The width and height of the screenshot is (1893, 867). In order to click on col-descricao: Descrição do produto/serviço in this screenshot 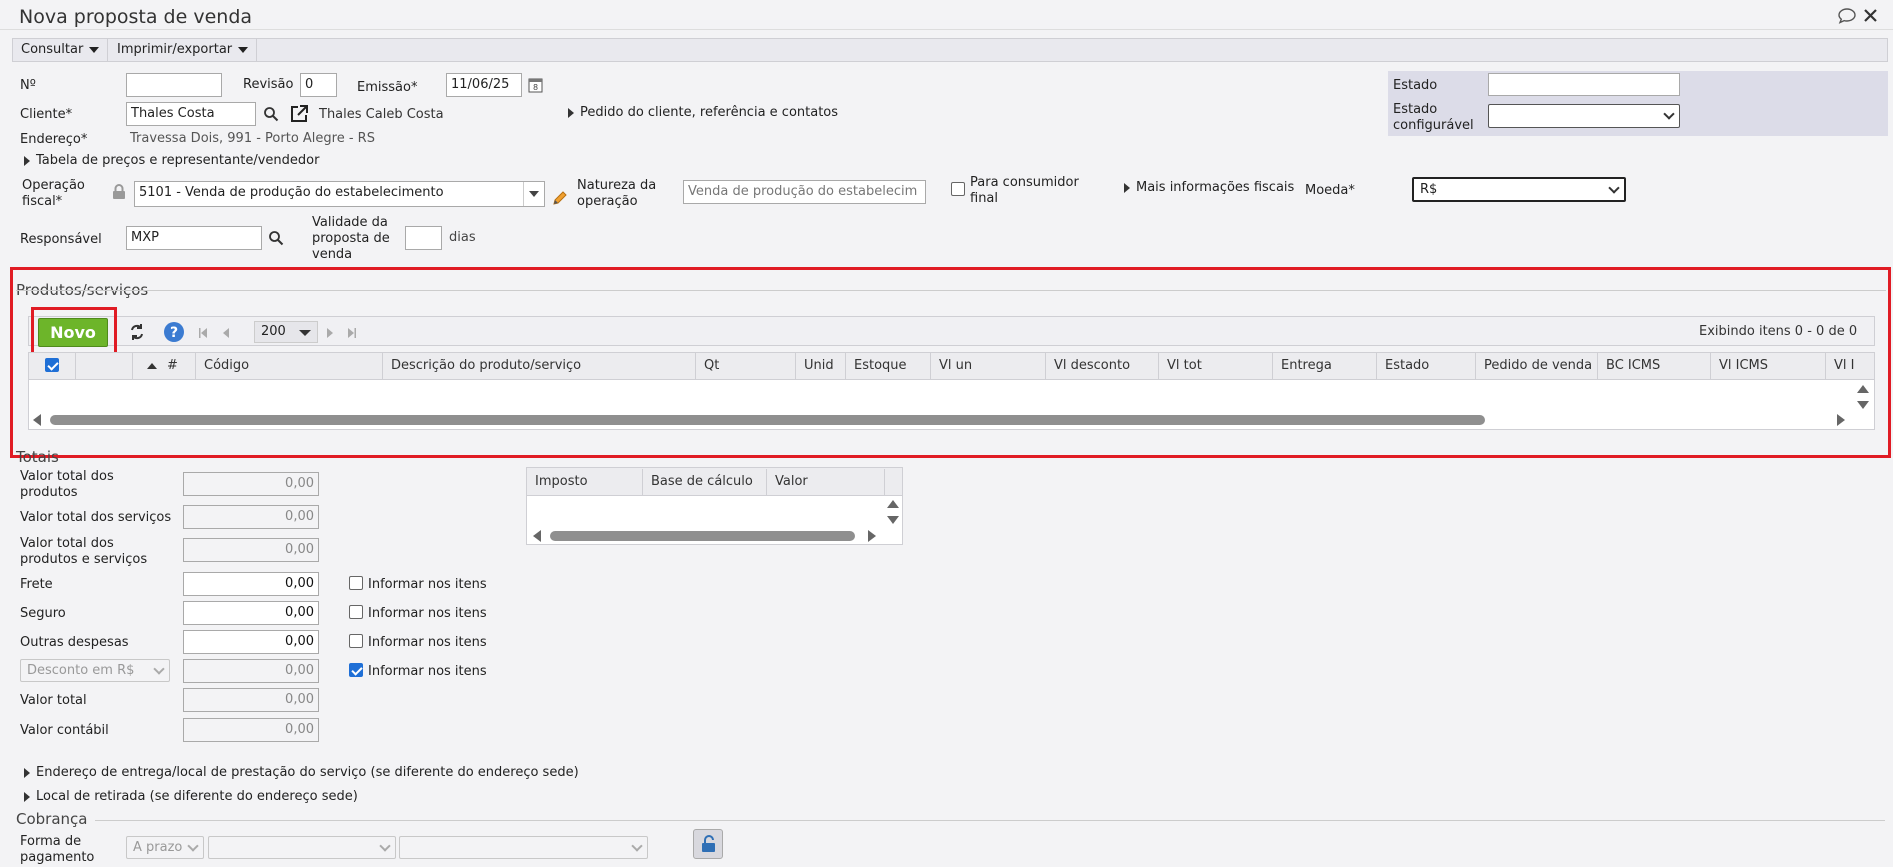, I will do `click(538, 366)`.